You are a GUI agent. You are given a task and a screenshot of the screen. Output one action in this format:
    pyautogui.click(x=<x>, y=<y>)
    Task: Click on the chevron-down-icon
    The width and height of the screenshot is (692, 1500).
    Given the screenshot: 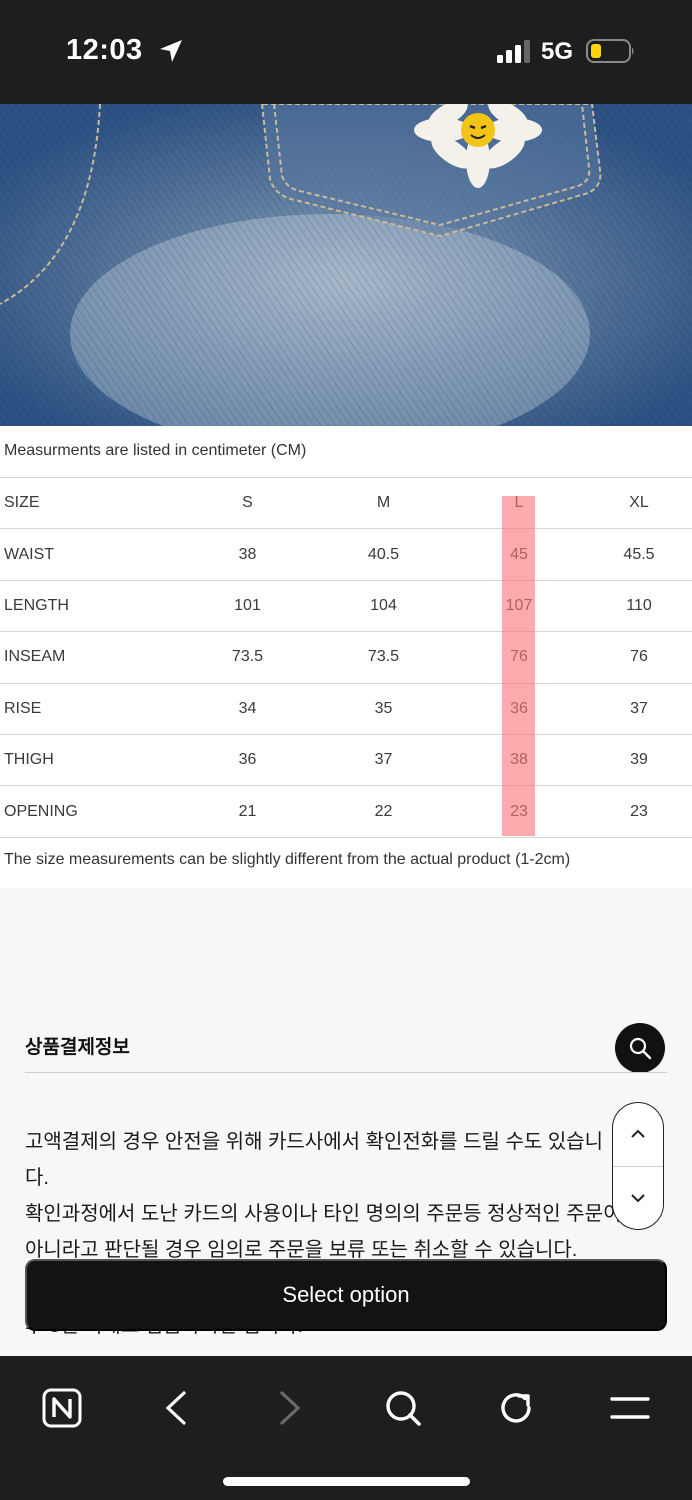 What is the action you would take?
    pyautogui.click(x=638, y=1198)
    